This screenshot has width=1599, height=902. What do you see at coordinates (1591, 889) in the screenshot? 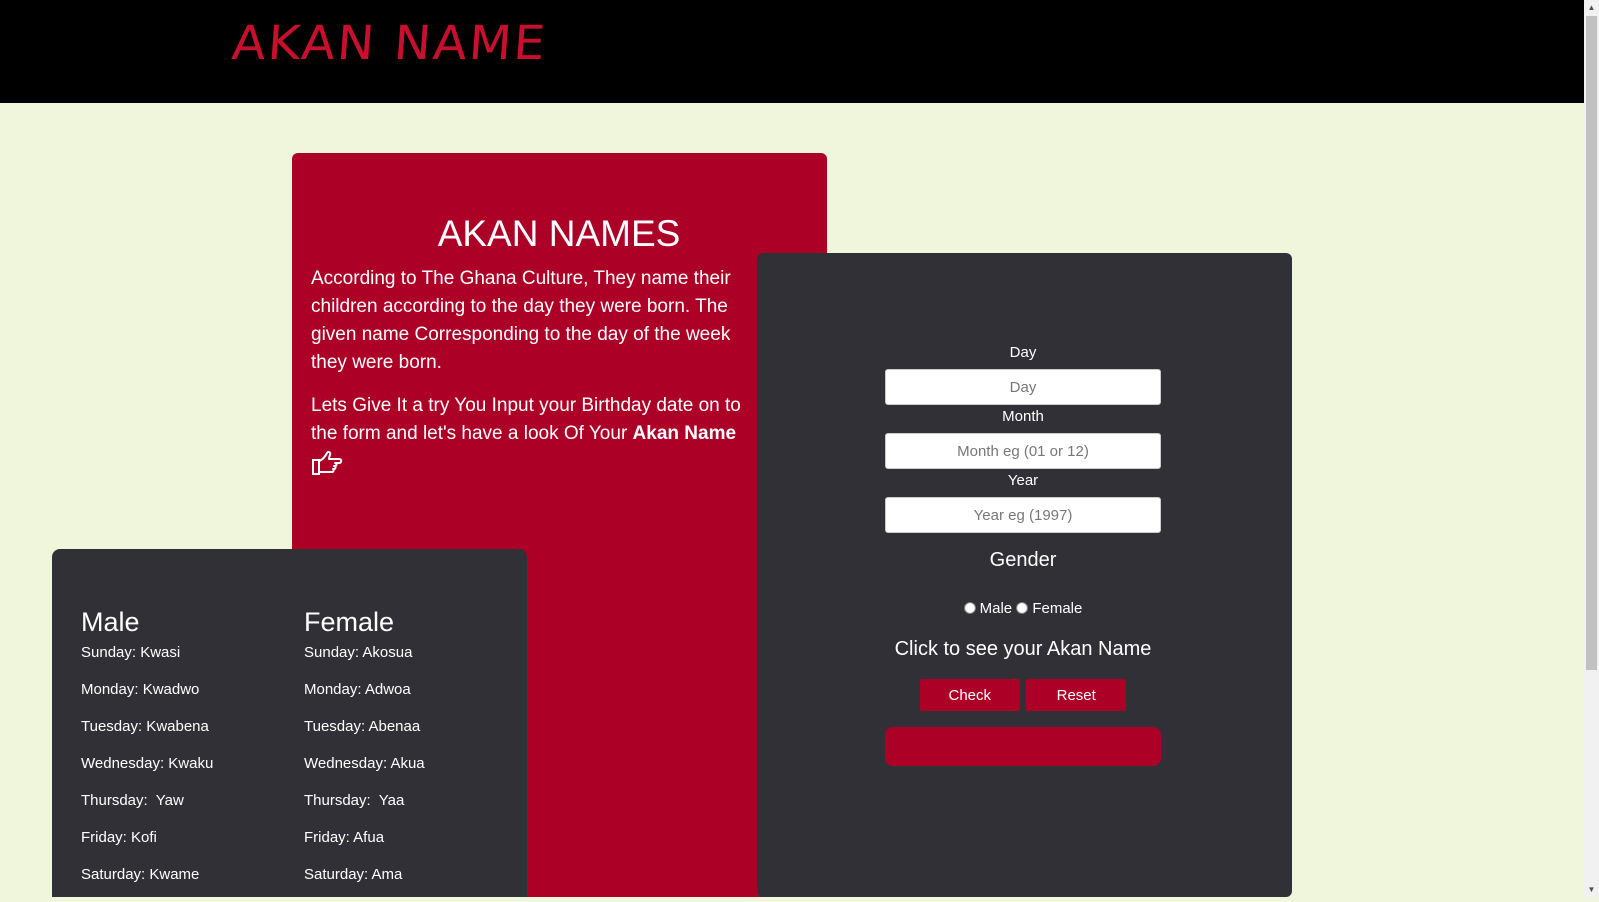
I see `scroll-down-arrow-icon: ▼` at bounding box center [1591, 889].